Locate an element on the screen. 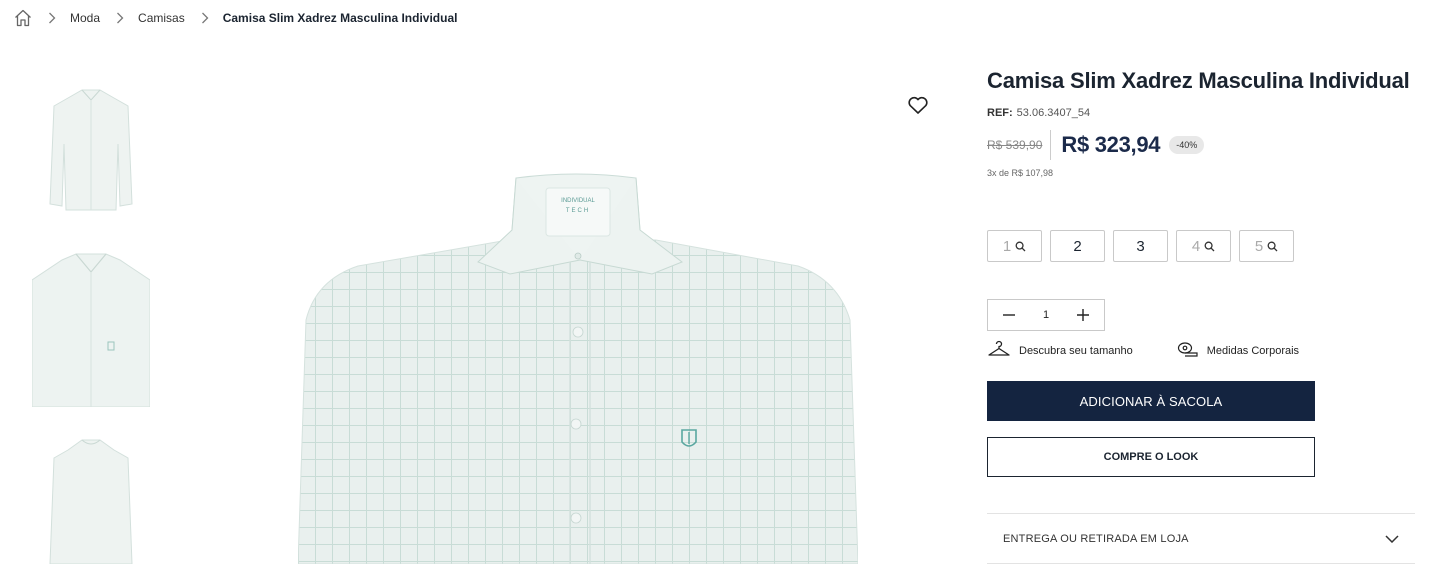 The image size is (1453, 564). hanger-icon is located at coordinates (1003, 350).